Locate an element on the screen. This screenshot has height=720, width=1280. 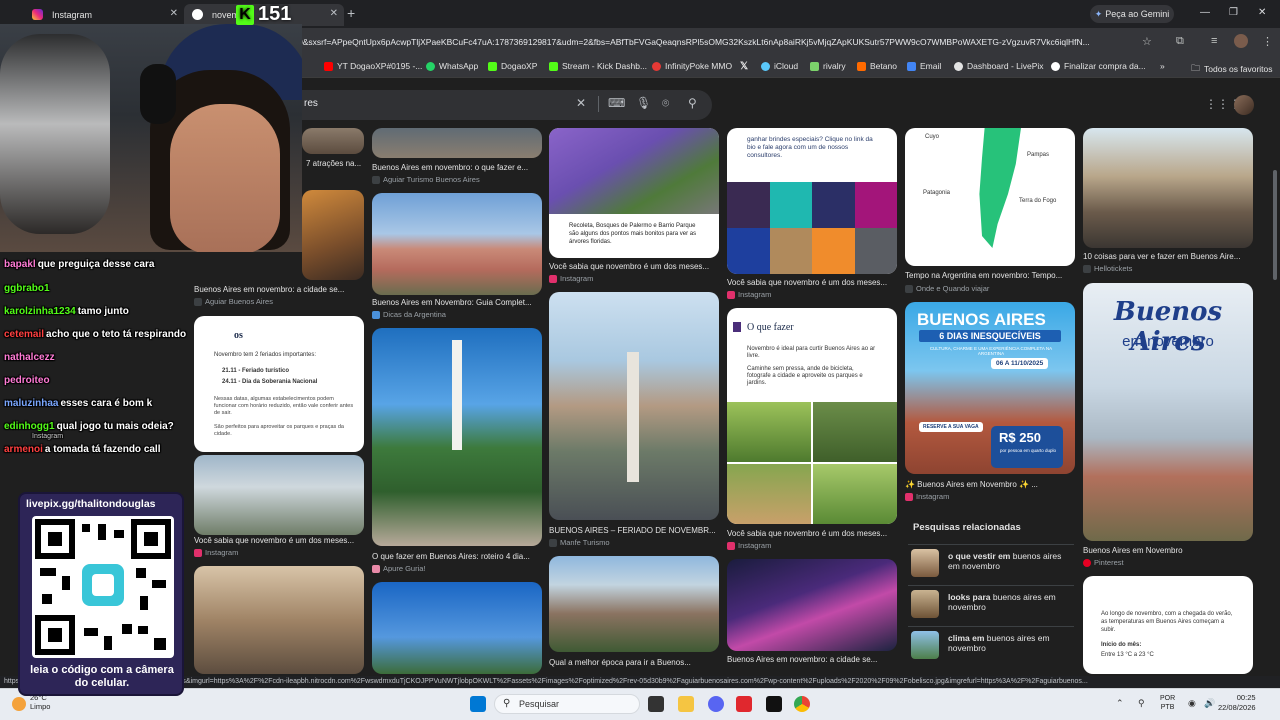
task-view-icon is located at coordinates (656, 704).